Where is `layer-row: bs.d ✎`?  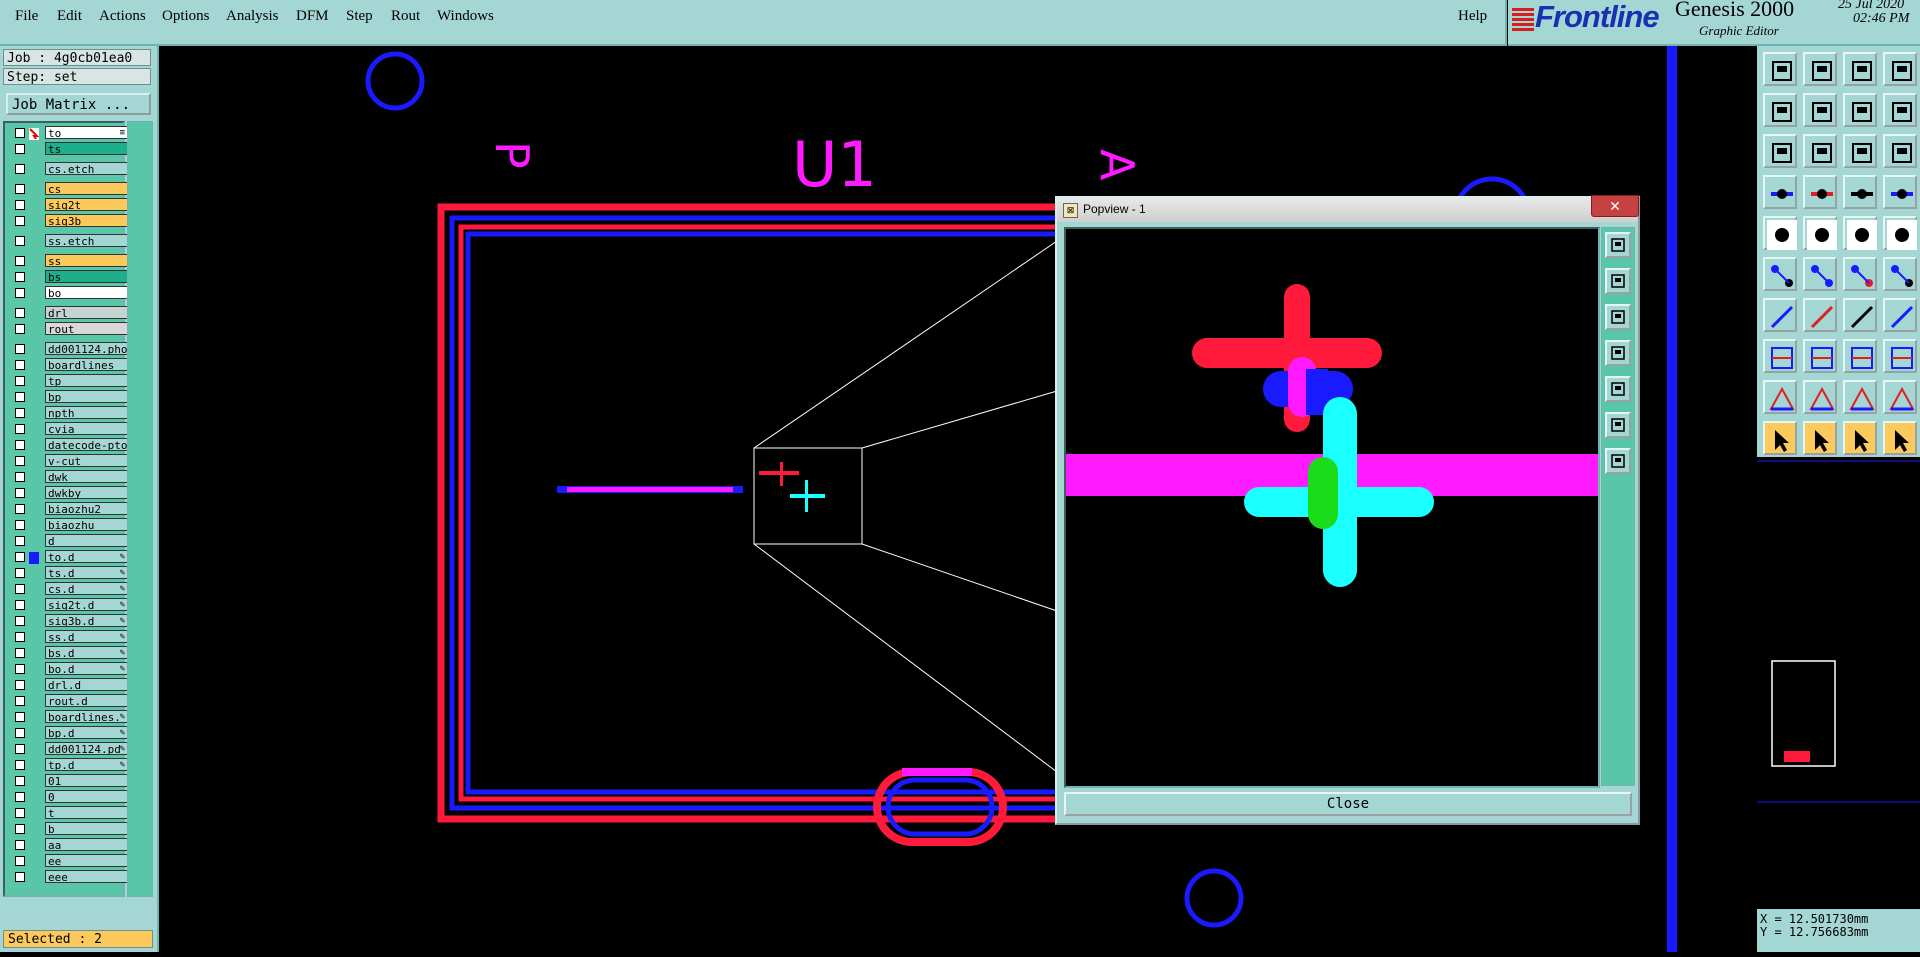 layer-row: bs.d ✎ is located at coordinates (68, 653).